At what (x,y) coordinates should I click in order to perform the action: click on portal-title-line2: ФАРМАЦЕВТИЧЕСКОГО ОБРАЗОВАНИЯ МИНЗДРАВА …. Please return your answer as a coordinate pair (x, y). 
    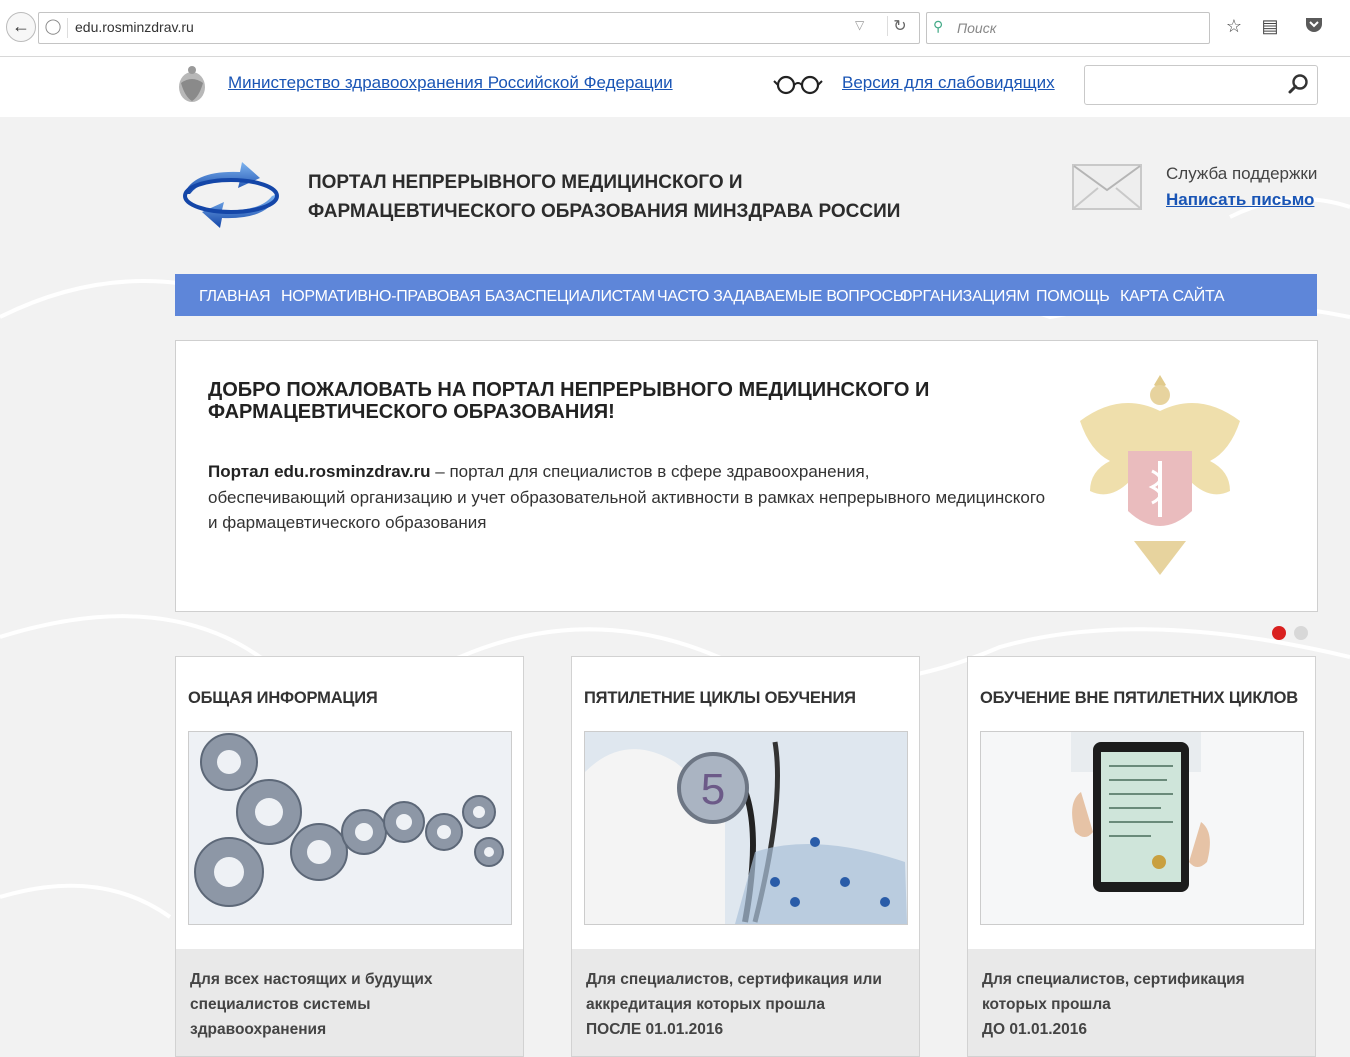
    Looking at the image, I should click on (604, 211).